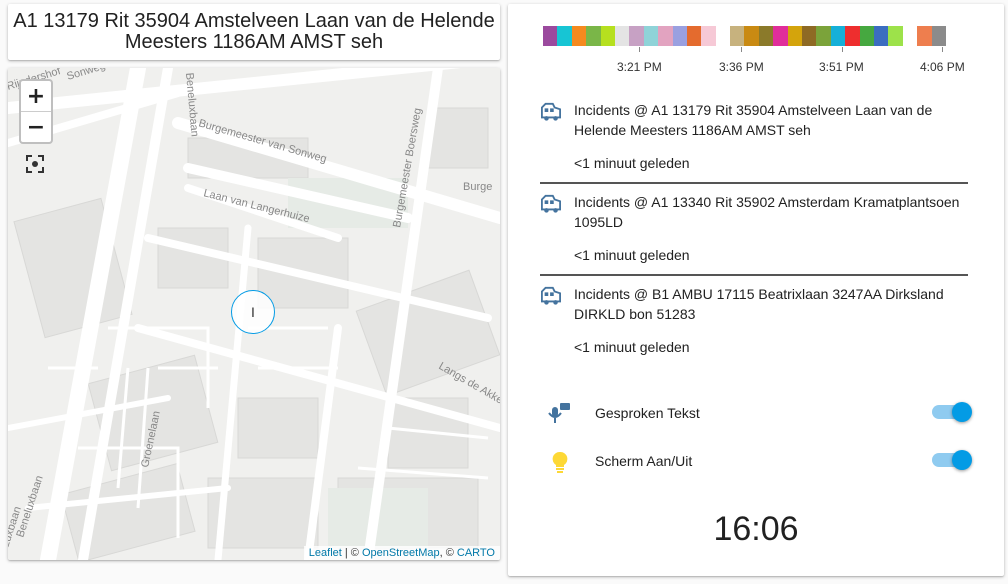  I want to click on fit-bounds-icon, so click(35, 164).